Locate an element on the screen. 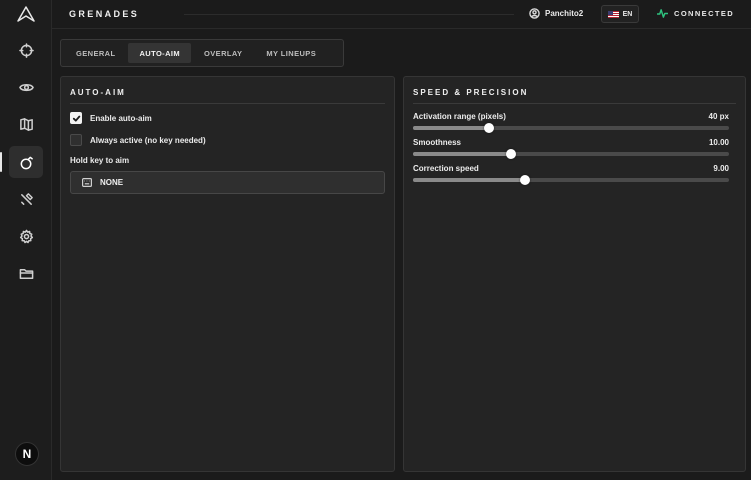  map-icon is located at coordinates (26, 124).